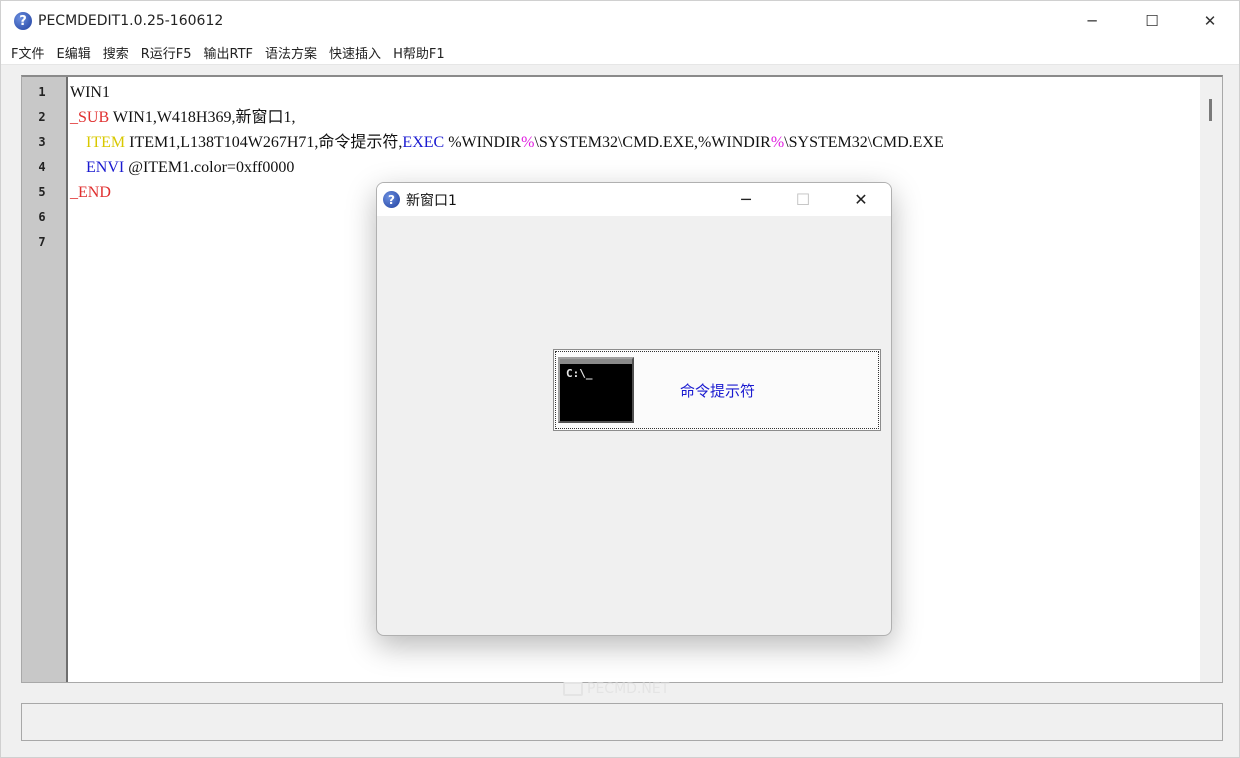  Describe the element at coordinates (45, 379) in the screenshot. I see `line-number-gutter: 1 2 3 4 5 6 7` at that location.